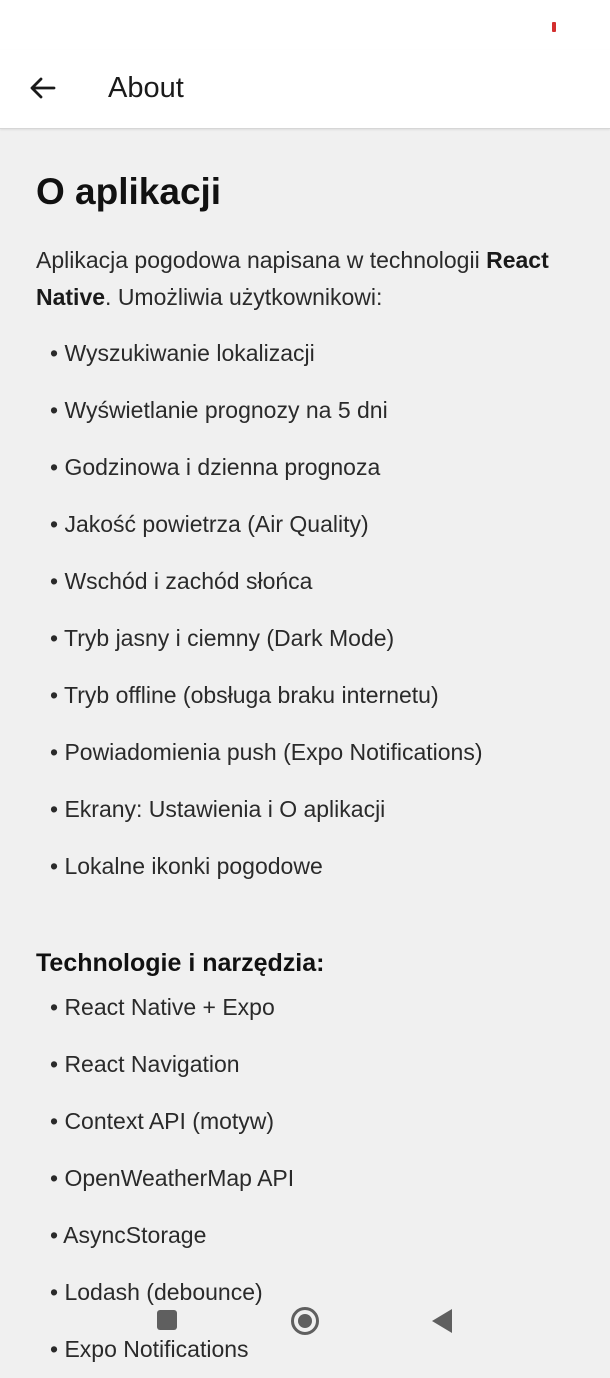 This screenshot has width=610, height=1378. Describe the element at coordinates (244, 695) in the screenshot. I see `list-item: • Tryb offline (obsługa braku internetu)` at that location.